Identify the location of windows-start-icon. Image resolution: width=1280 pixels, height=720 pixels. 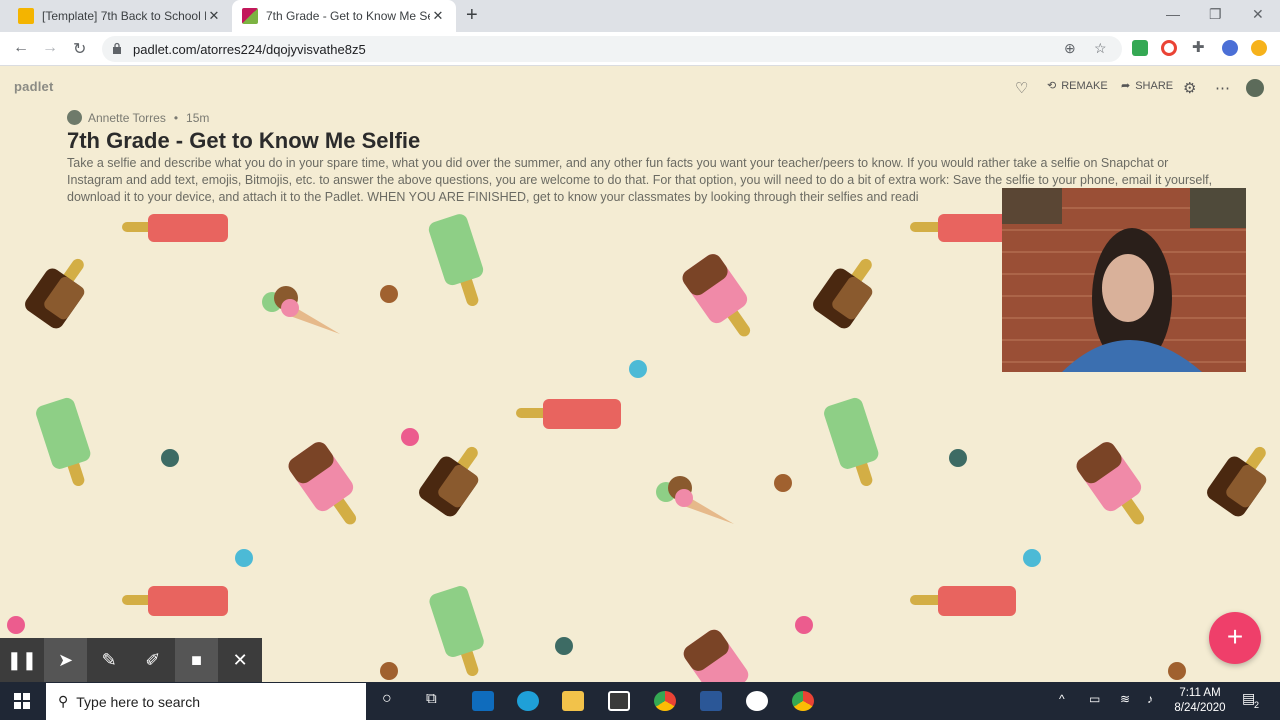
(22, 701).